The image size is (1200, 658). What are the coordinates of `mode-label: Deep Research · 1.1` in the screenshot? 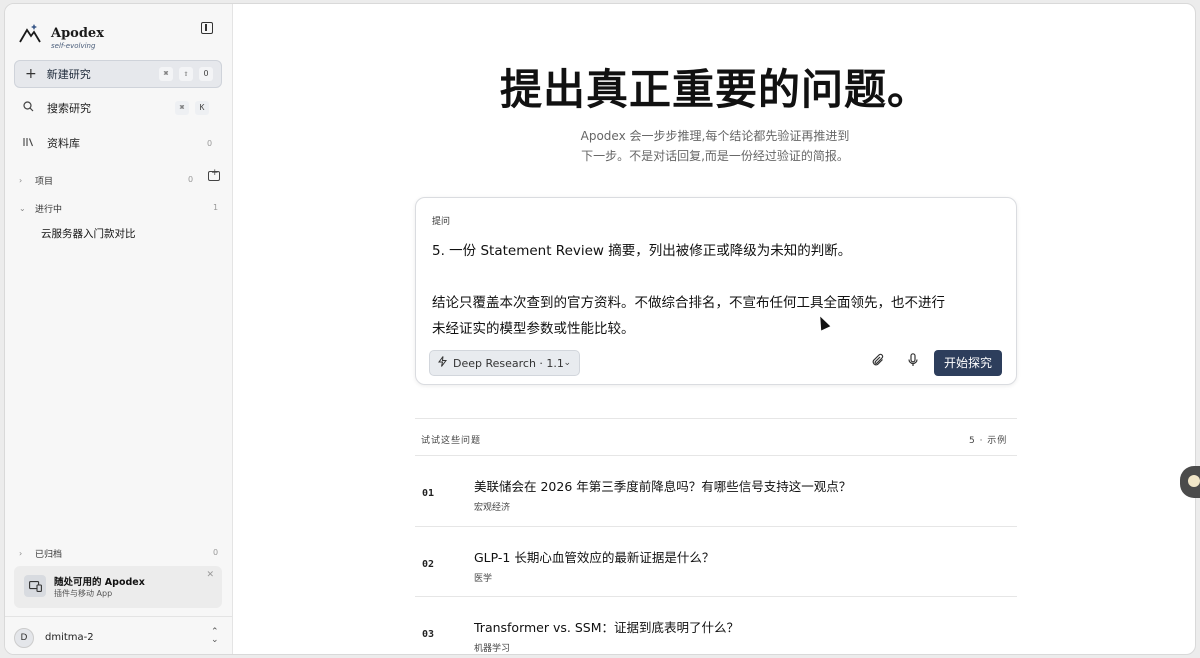 It's located at (508, 363).